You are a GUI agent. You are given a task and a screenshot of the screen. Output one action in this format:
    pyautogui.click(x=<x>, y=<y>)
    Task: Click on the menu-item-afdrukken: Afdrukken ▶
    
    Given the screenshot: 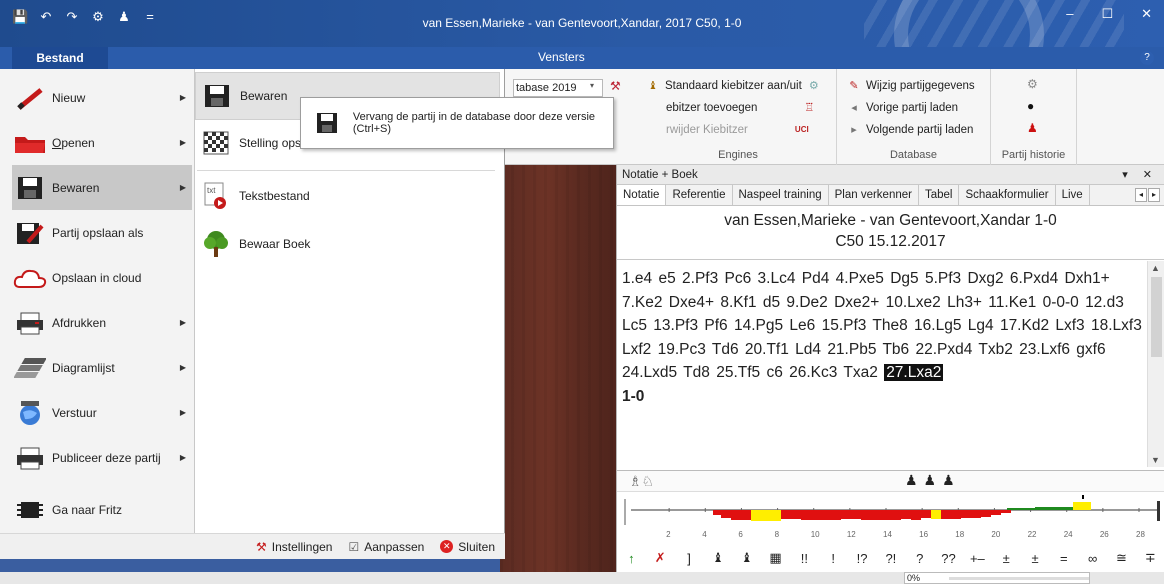 What is the action you would take?
    pyautogui.click(x=102, y=322)
    